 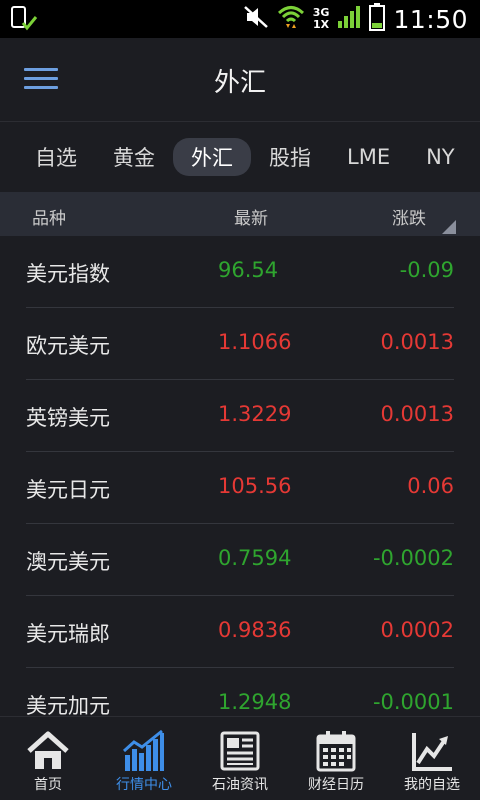 I want to click on nav-market-center: 行情中心, so click(x=144, y=758).